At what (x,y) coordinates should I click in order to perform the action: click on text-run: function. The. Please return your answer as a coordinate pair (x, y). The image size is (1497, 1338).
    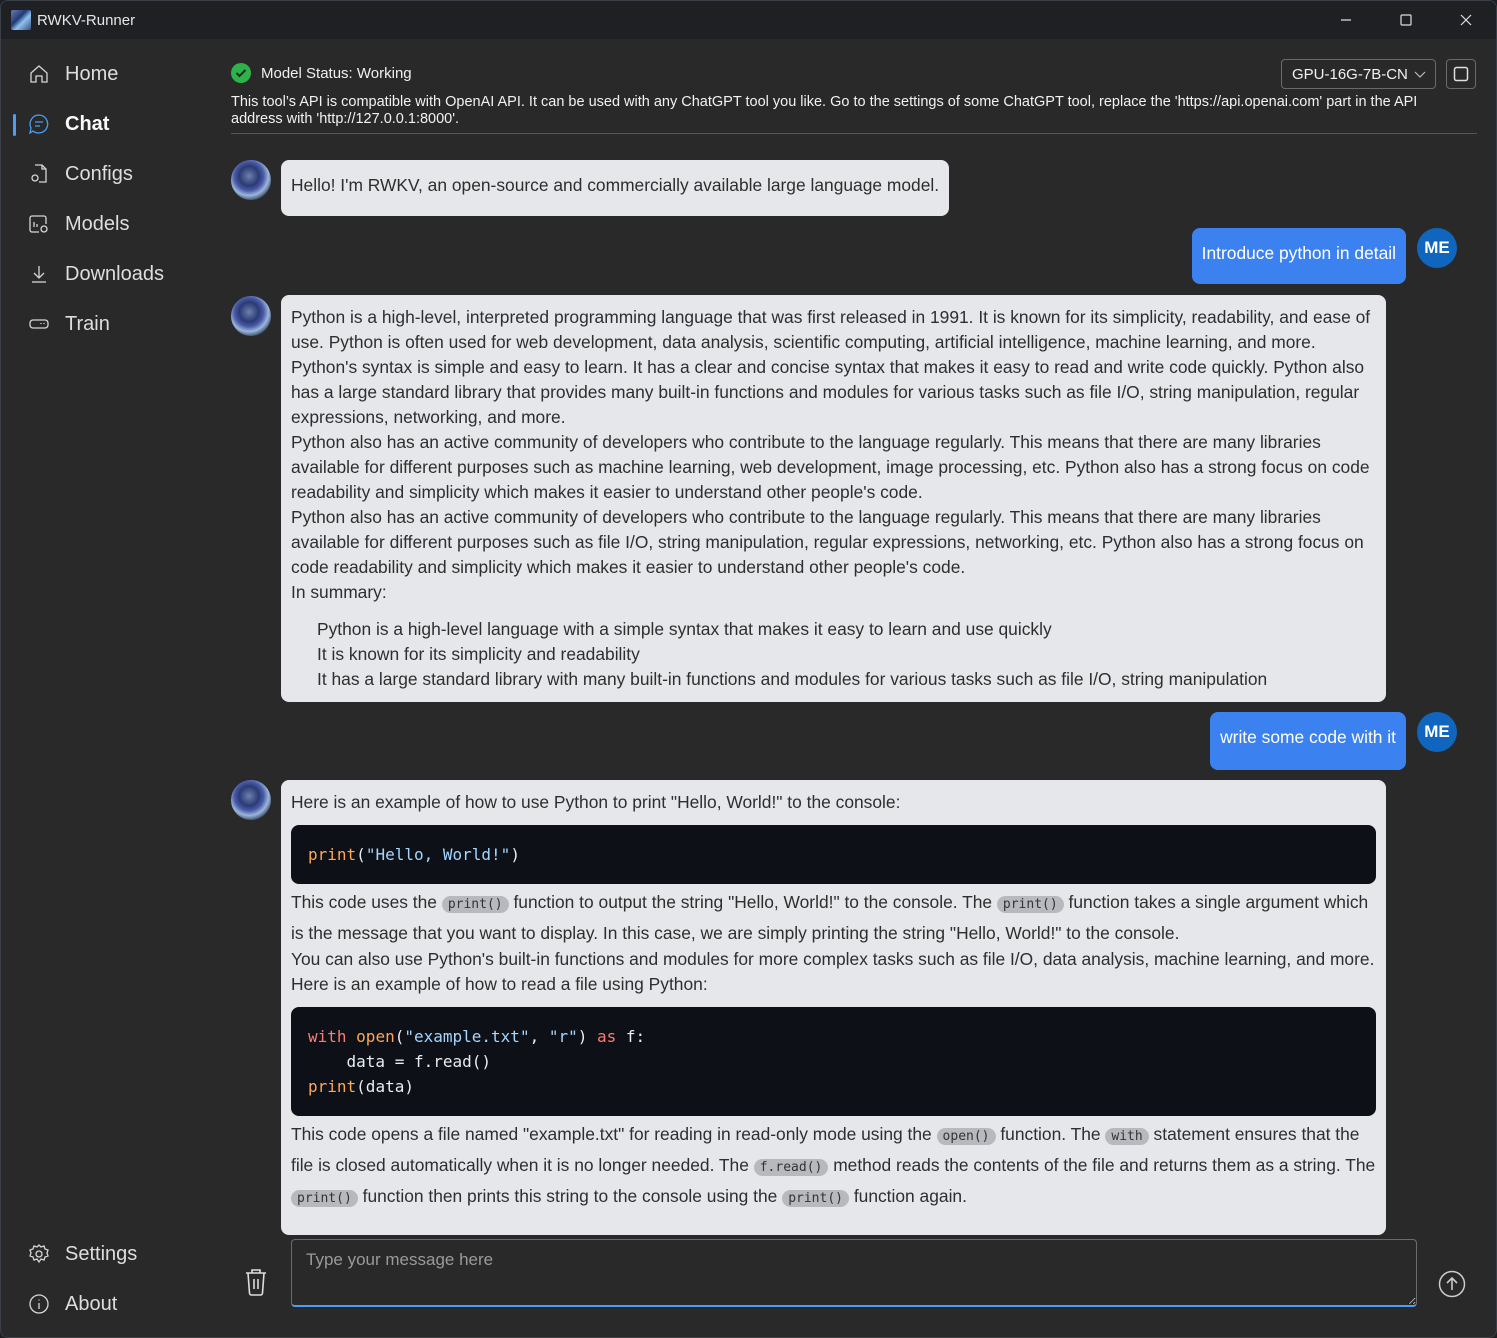
    Looking at the image, I should click on (1050, 1134).